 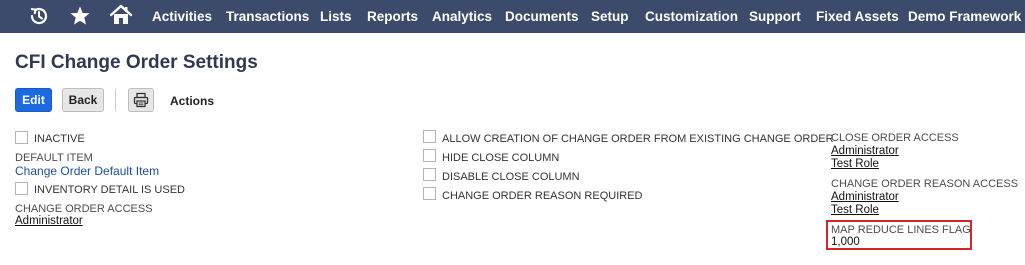 What do you see at coordinates (462, 16) in the screenshot?
I see `nav-item-analytics: Analytics` at bounding box center [462, 16].